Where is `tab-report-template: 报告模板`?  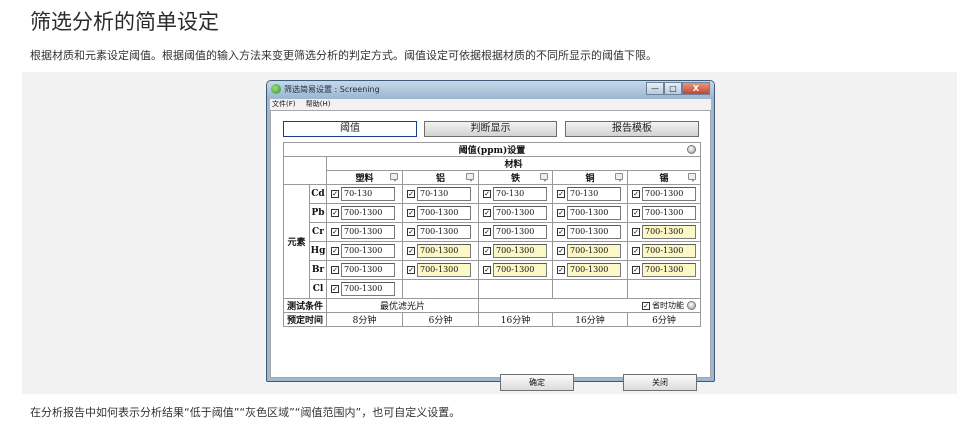 tab-report-template: 报告模板 is located at coordinates (632, 129).